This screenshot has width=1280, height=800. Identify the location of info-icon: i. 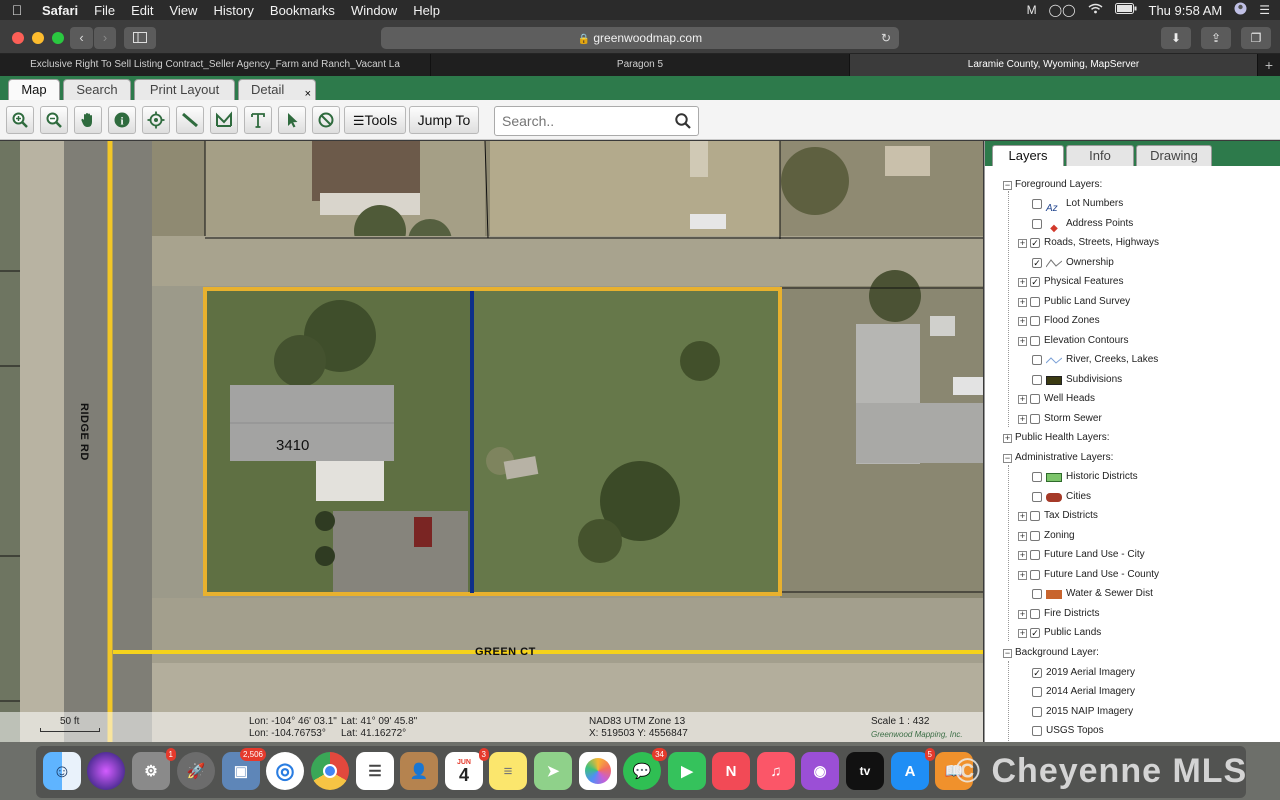
(122, 120).